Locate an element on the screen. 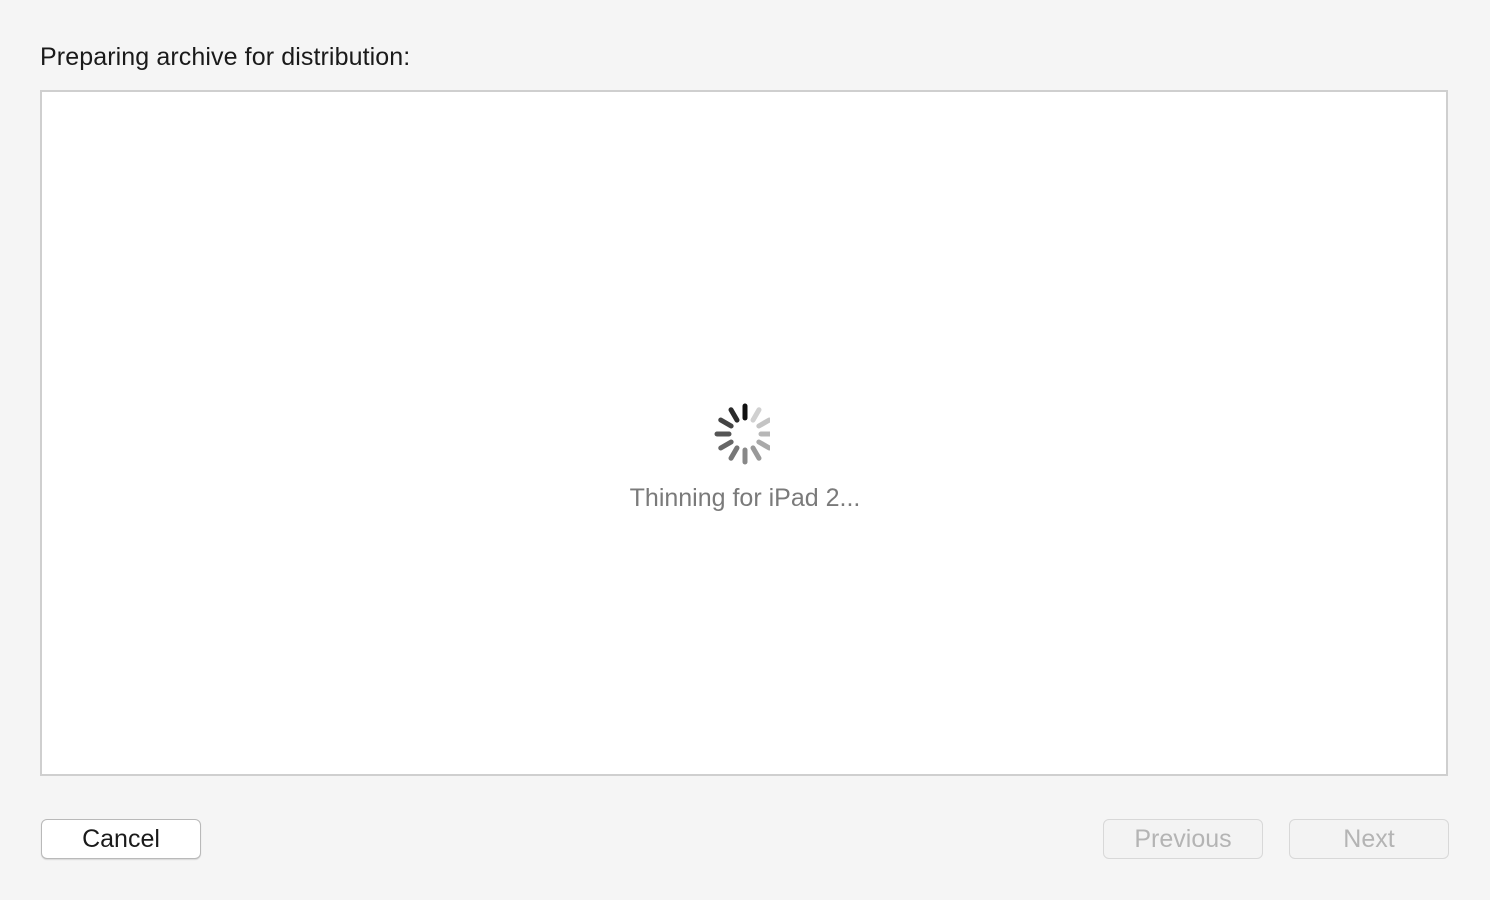 The width and height of the screenshot is (1490, 900). next-button: Next is located at coordinates (1369, 839).